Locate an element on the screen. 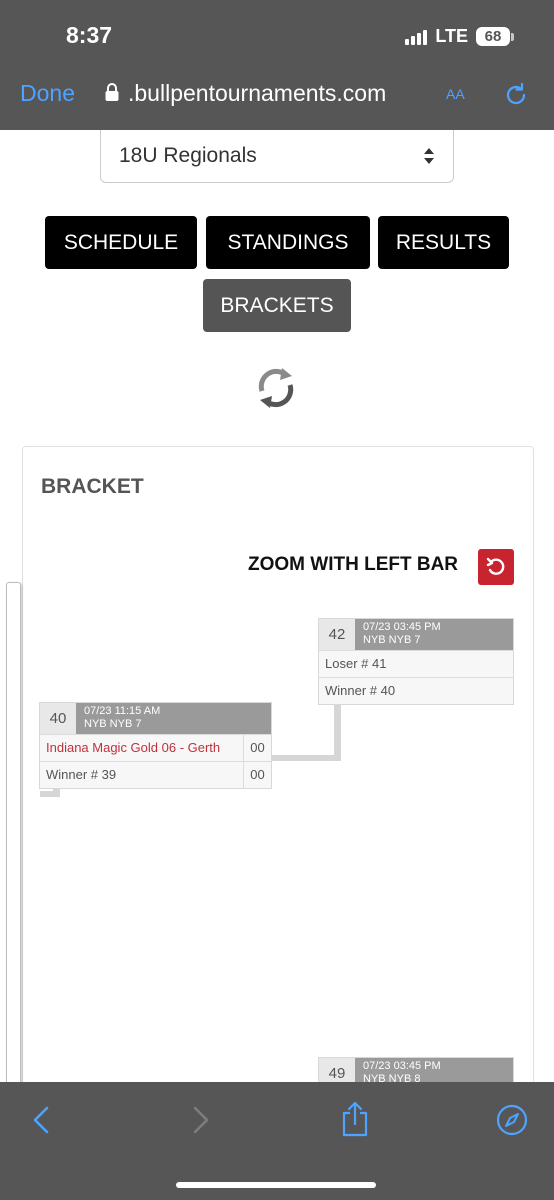 The image size is (554, 1200). zoom-instruction: ZOOM WITH LEFT BAR is located at coordinates (353, 564).